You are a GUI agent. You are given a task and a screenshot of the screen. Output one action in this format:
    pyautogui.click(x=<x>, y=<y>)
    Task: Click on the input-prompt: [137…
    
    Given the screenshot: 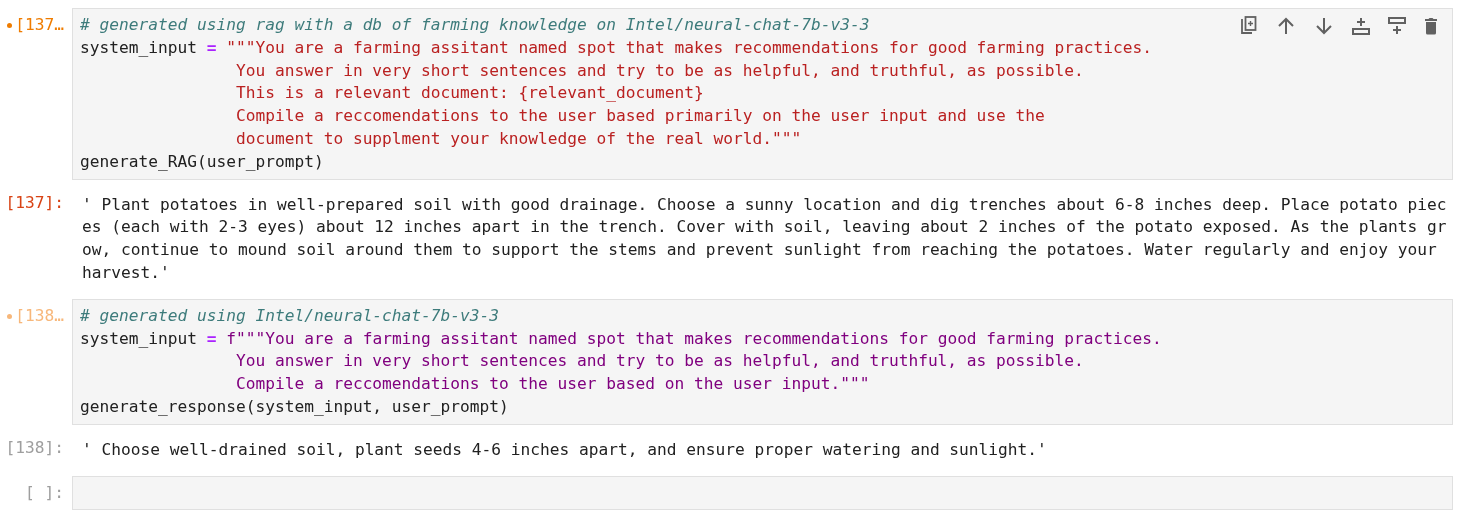 What is the action you would take?
    pyautogui.click(x=39, y=25)
    